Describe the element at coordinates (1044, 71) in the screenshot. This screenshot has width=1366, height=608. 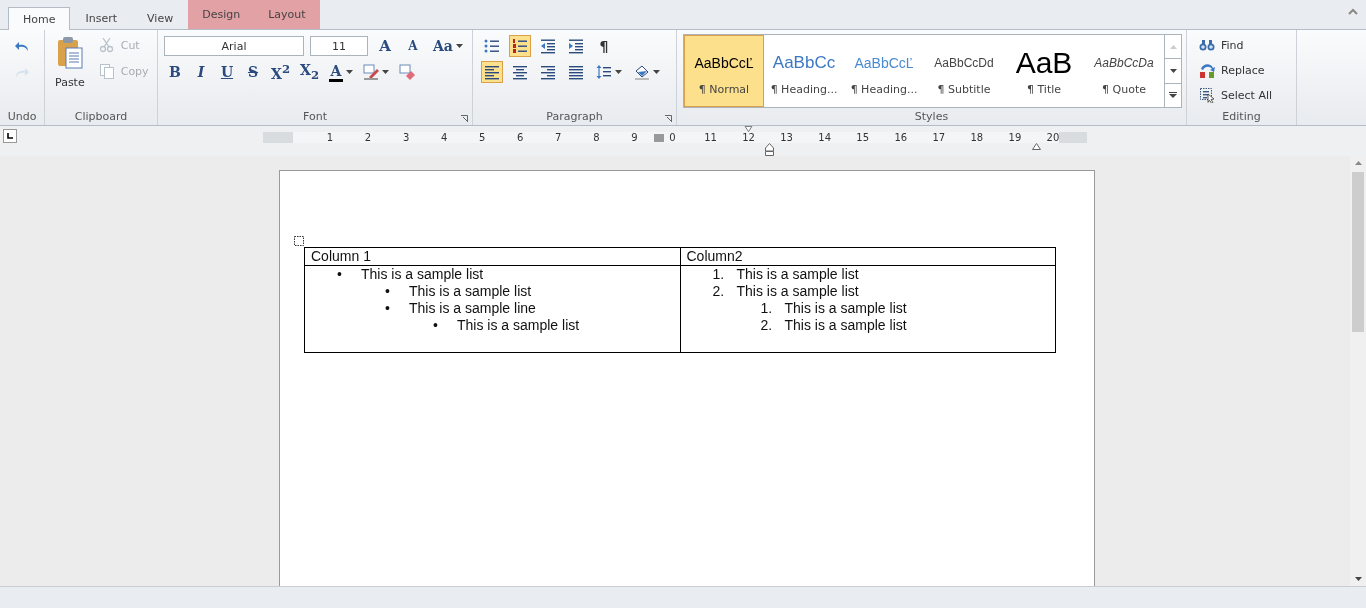
I see `style-gallery-item: AaB ¶ Title` at that location.